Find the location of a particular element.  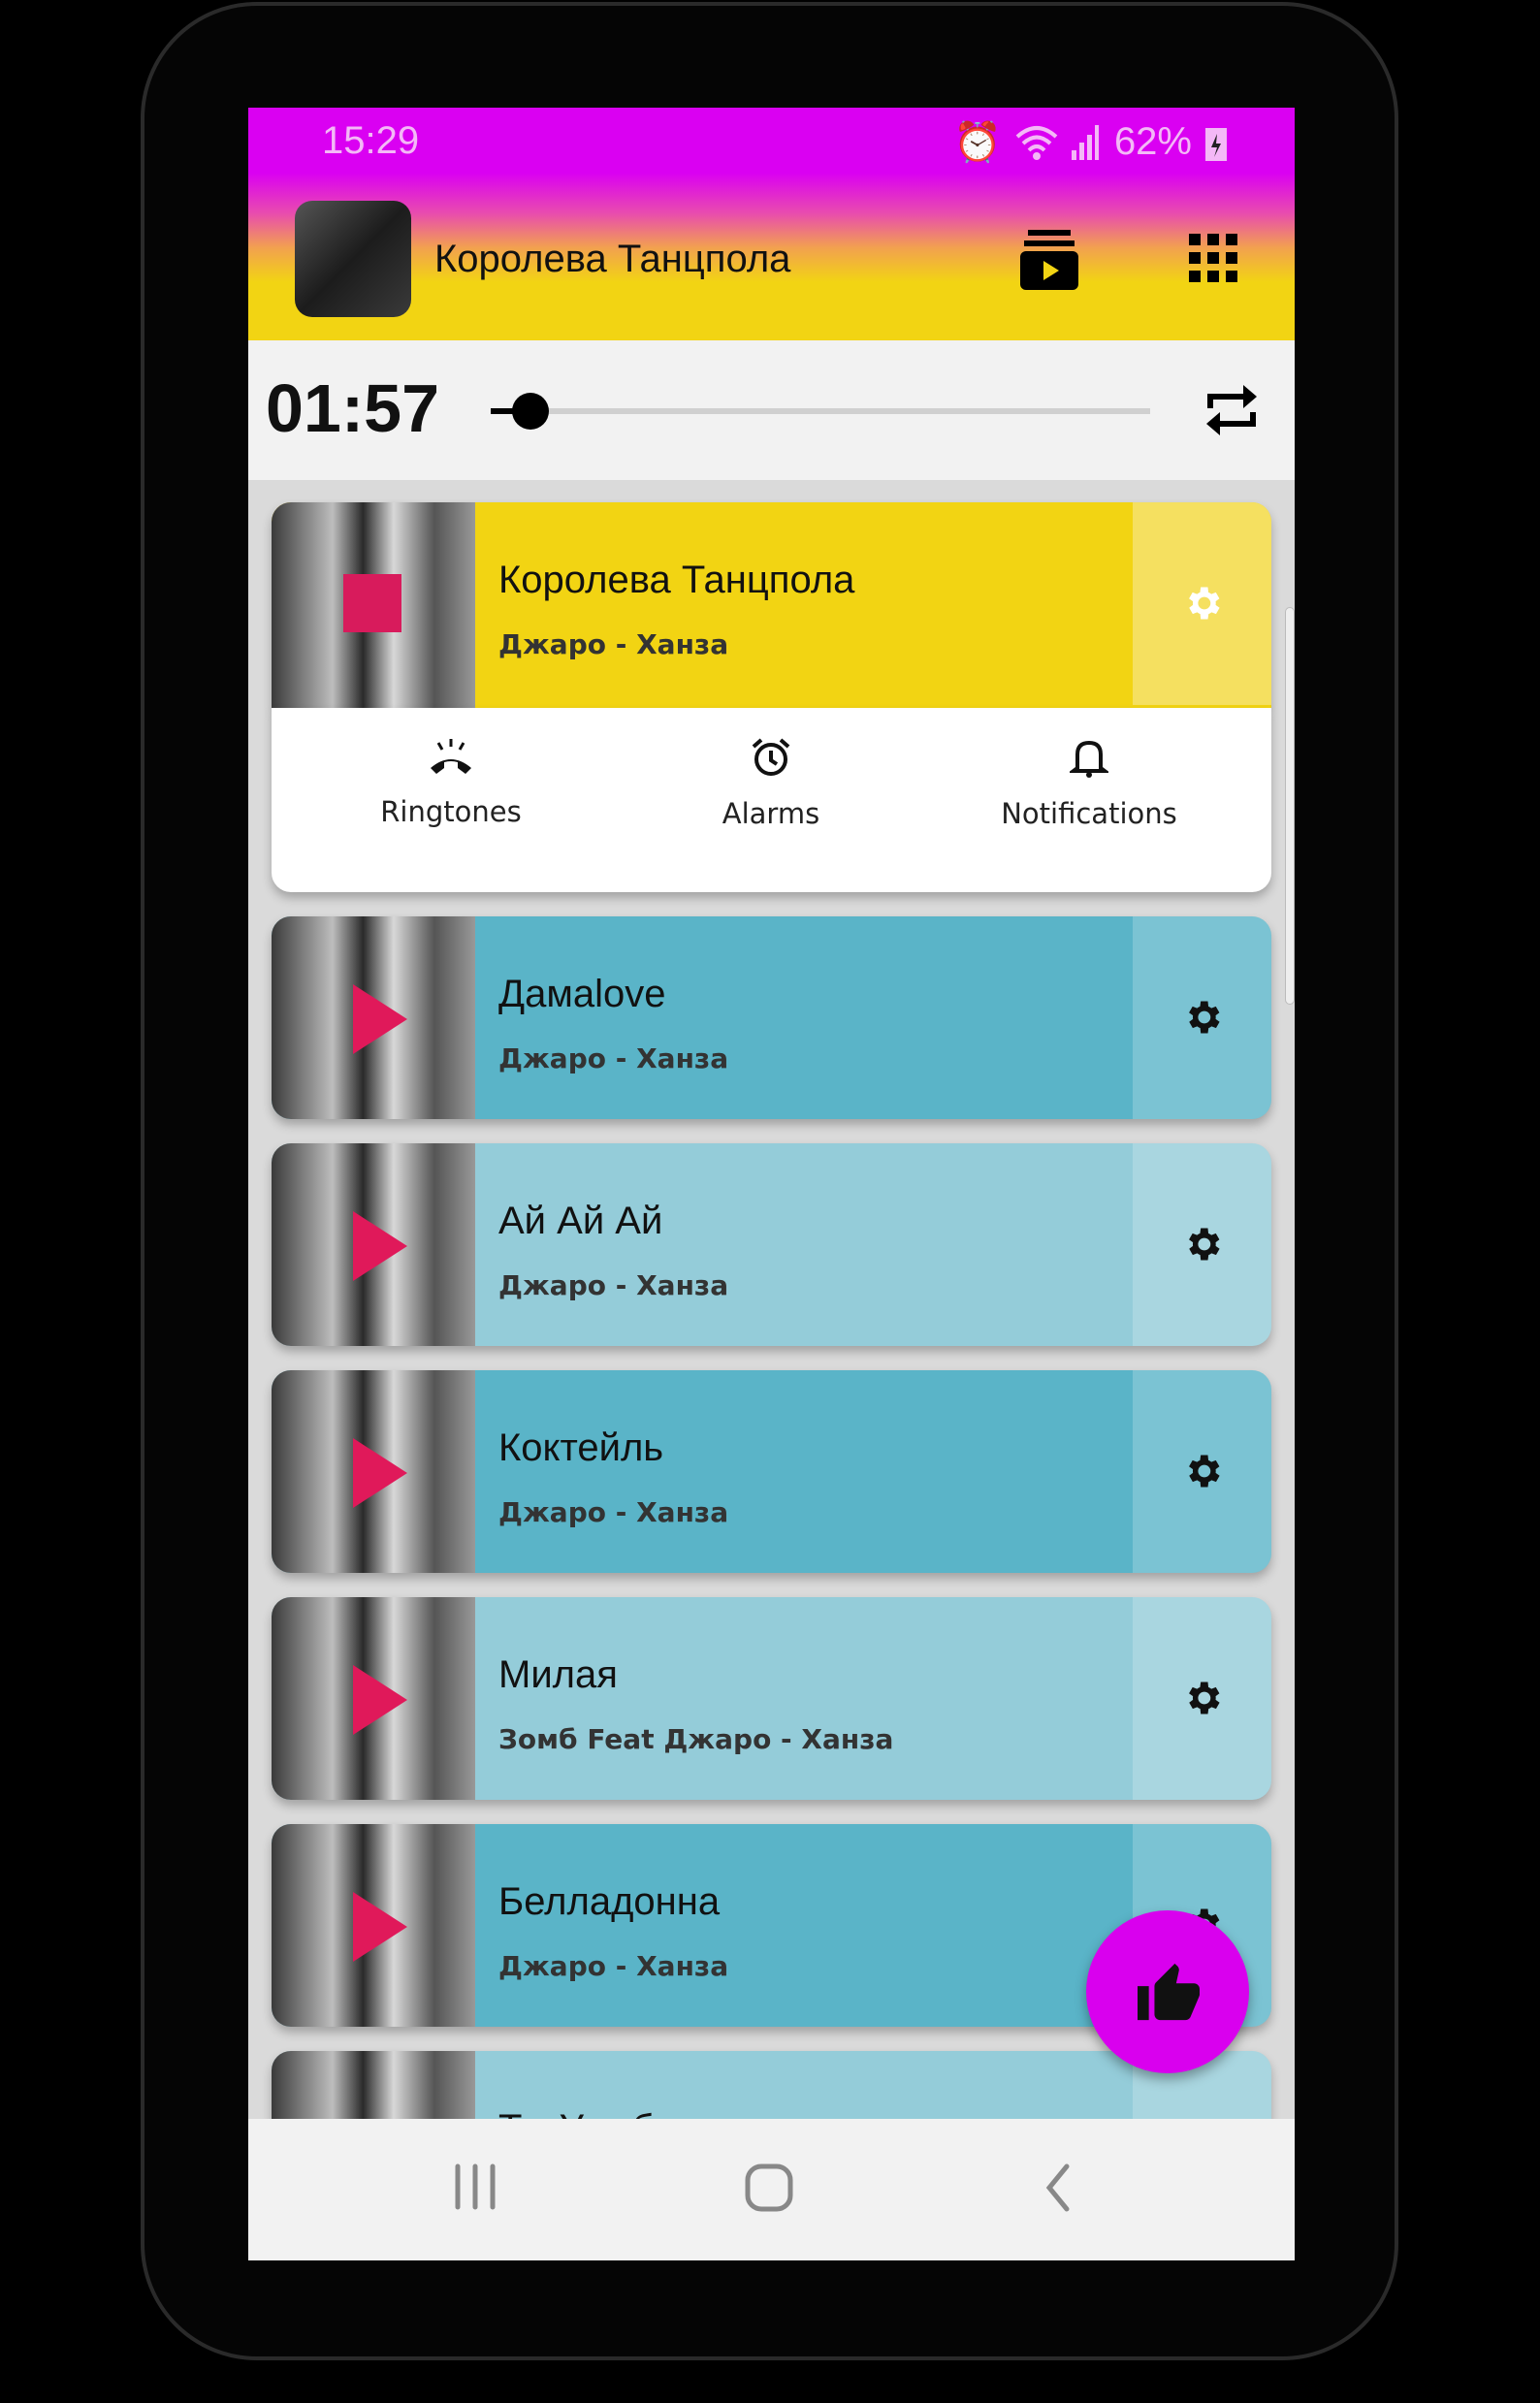

wifi-icon is located at coordinates (1036, 142).